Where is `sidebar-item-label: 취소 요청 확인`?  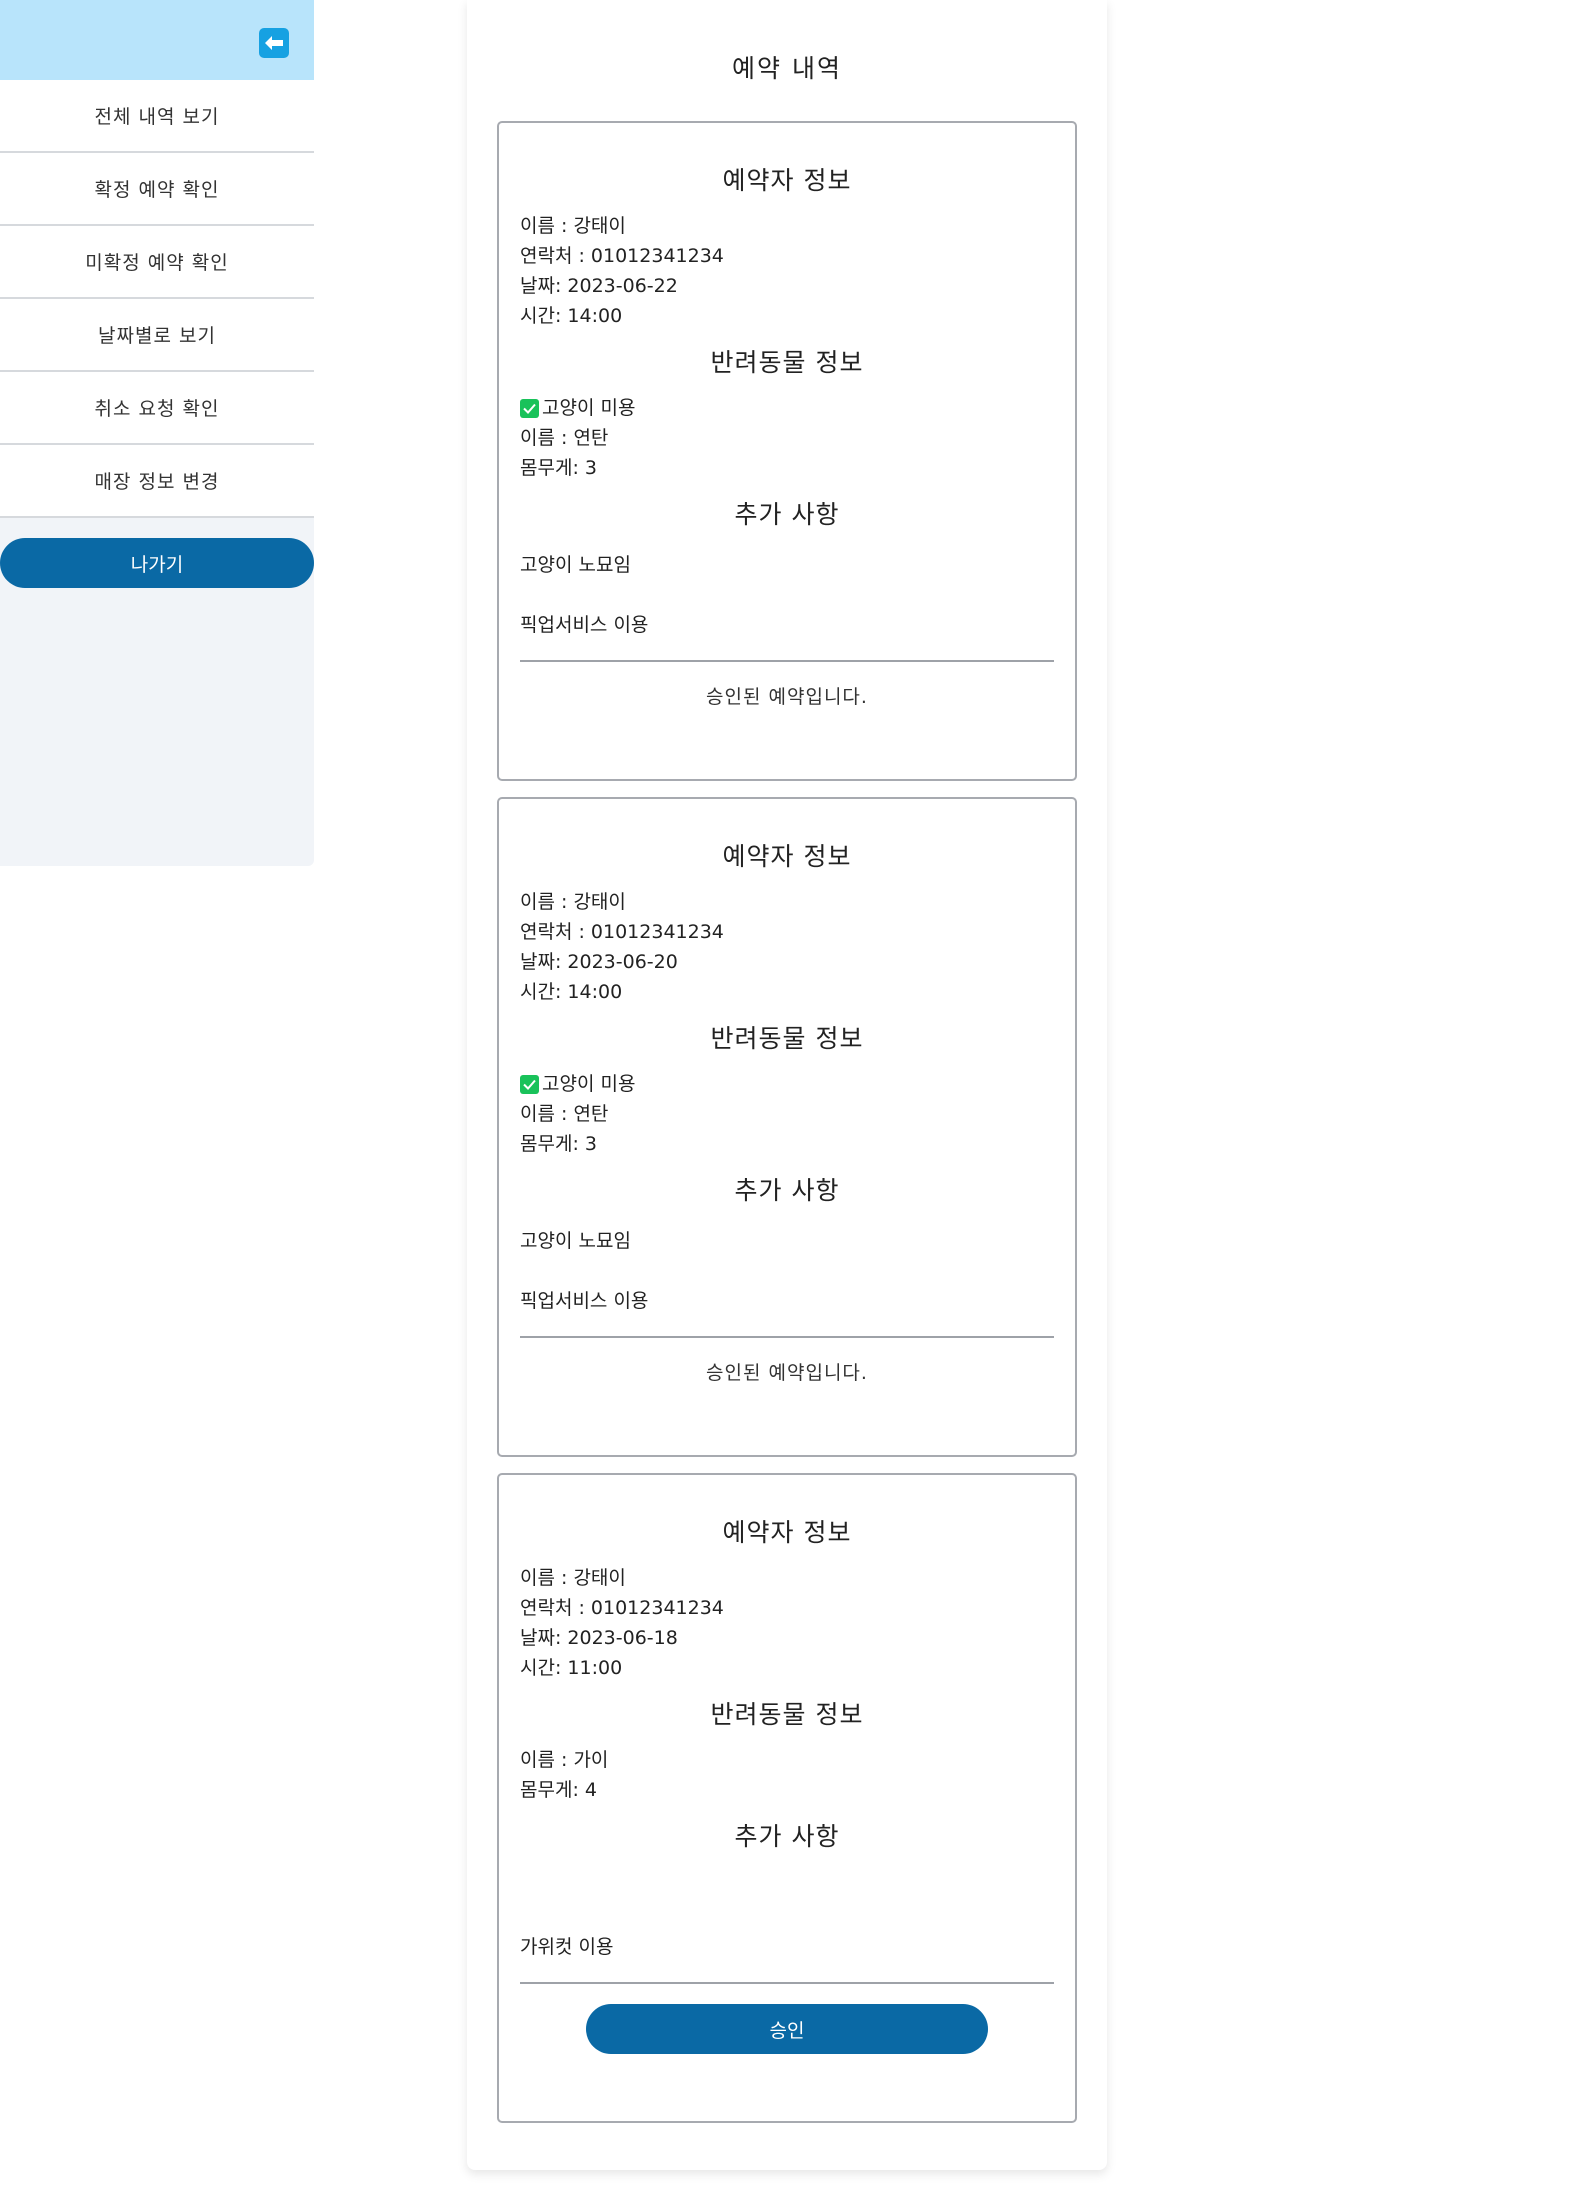
sidebar-item-label: 취소 요청 확인 is located at coordinates (157, 409).